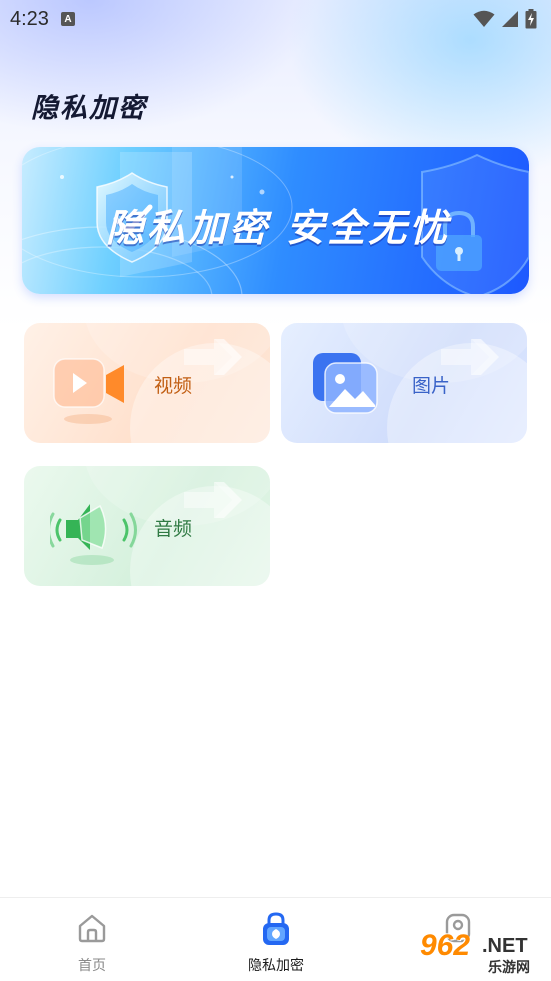  What do you see at coordinates (275, 19) in the screenshot?
I see `status-bar: 4:23 A` at bounding box center [275, 19].